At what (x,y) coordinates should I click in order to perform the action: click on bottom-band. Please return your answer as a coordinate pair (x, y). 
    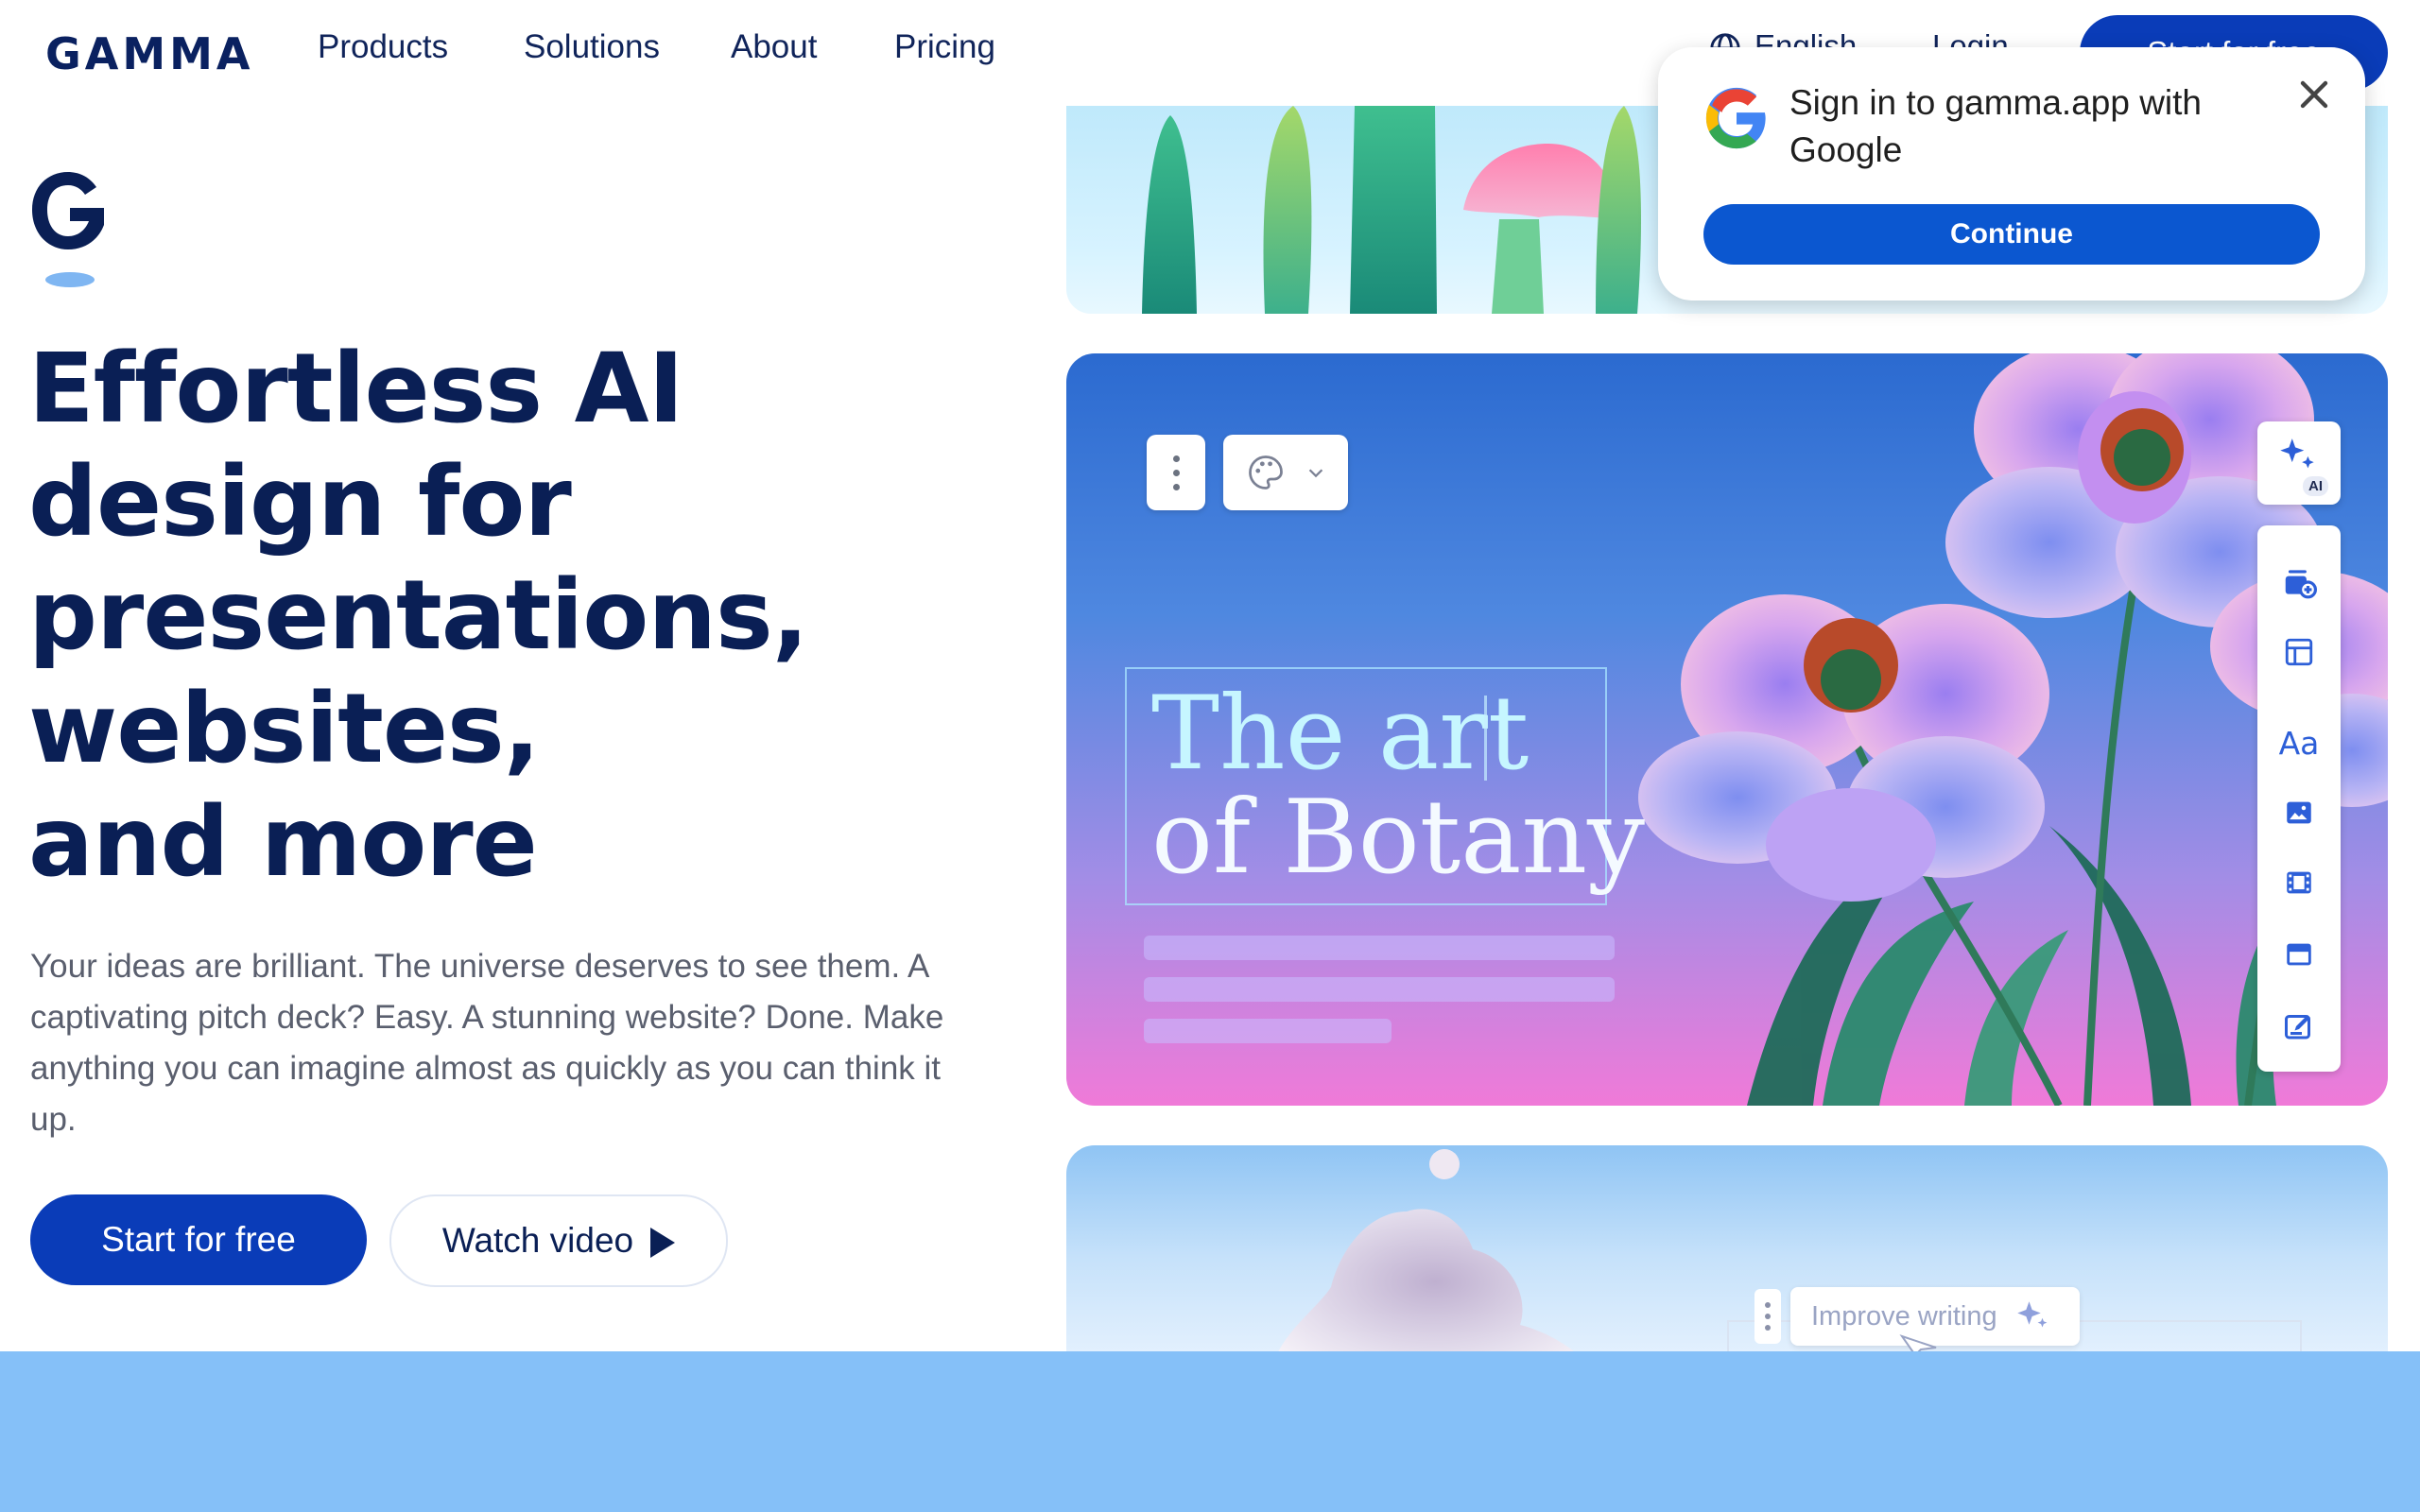
    Looking at the image, I should click on (1210, 1431).